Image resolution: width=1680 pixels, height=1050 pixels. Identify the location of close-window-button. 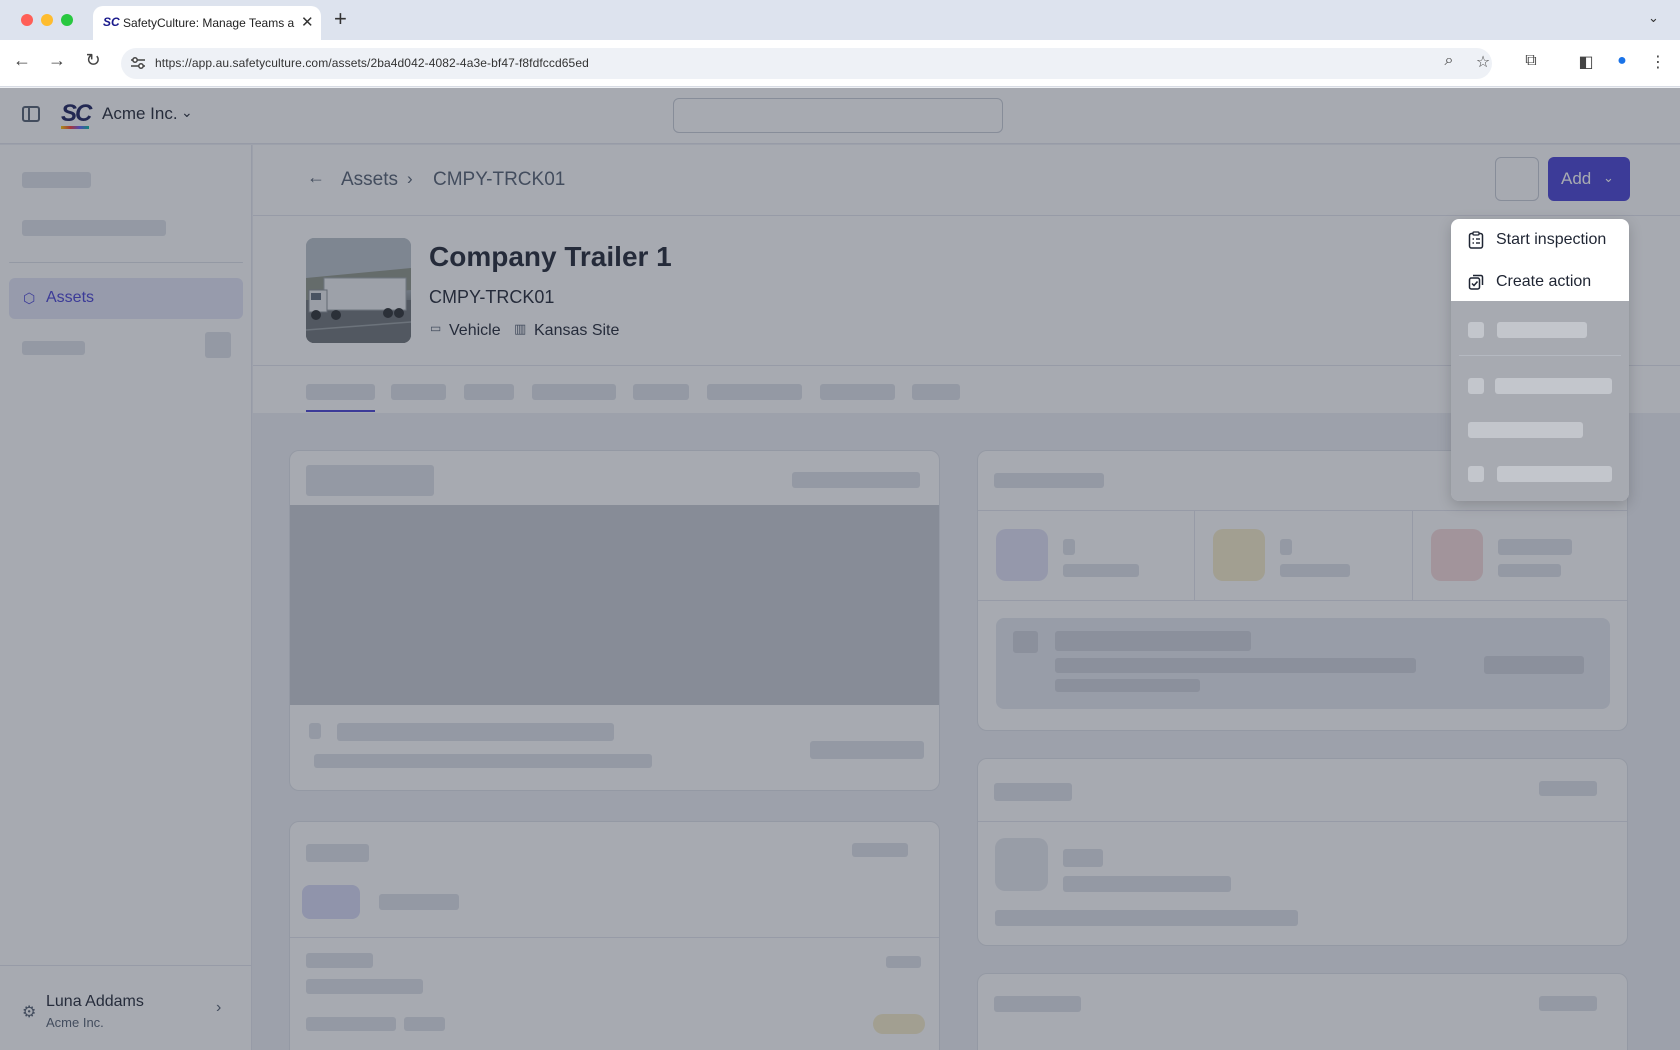
(27, 20).